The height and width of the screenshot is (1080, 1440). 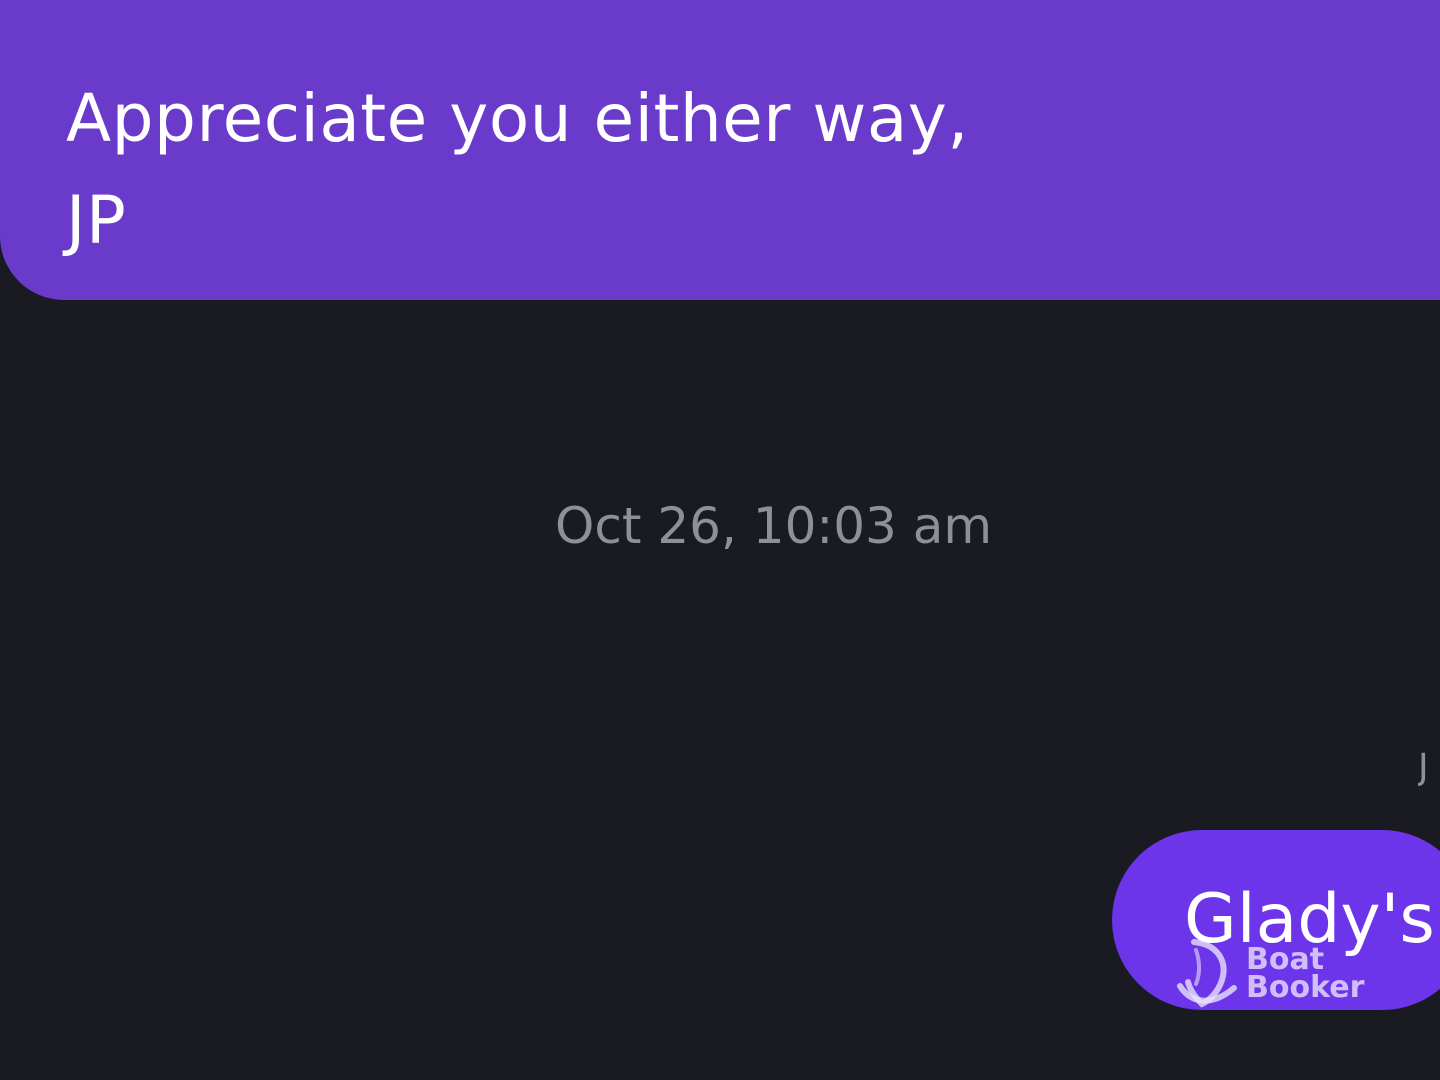 What do you see at coordinates (517, 169) in the screenshot?
I see `message-text: Appreciate you either way, JP` at bounding box center [517, 169].